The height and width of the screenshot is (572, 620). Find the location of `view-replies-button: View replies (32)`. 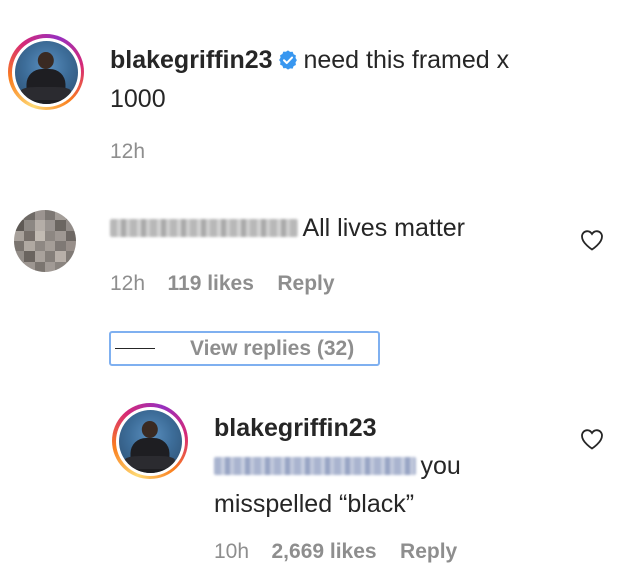

view-replies-button: View replies (32) is located at coordinates (244, 348).